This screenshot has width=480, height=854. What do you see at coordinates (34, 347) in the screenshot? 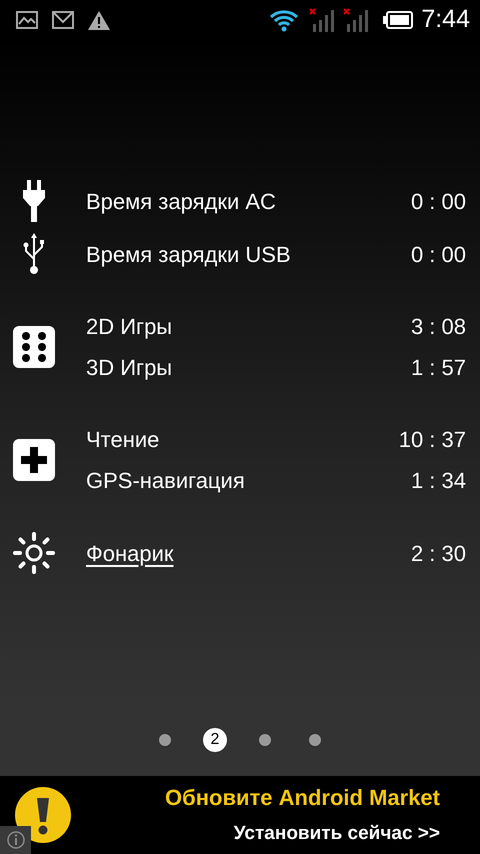
I see `dice-icon` at bounding box center [34, 347].